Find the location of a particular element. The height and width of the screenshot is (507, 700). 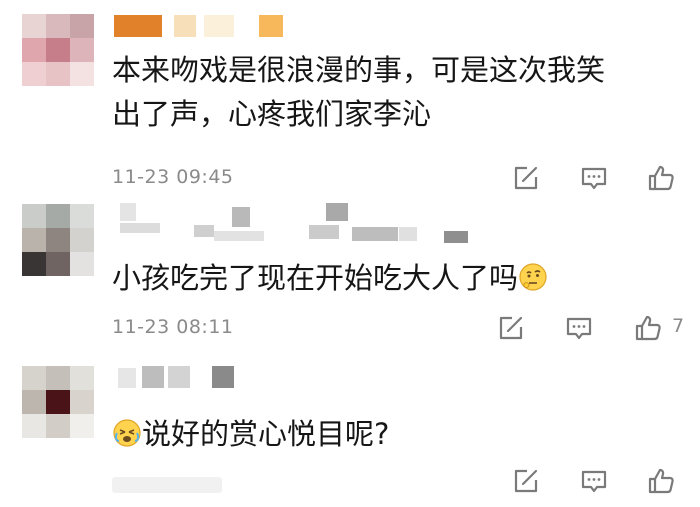

crying-face-emoji is located at coordinates (127, 431).